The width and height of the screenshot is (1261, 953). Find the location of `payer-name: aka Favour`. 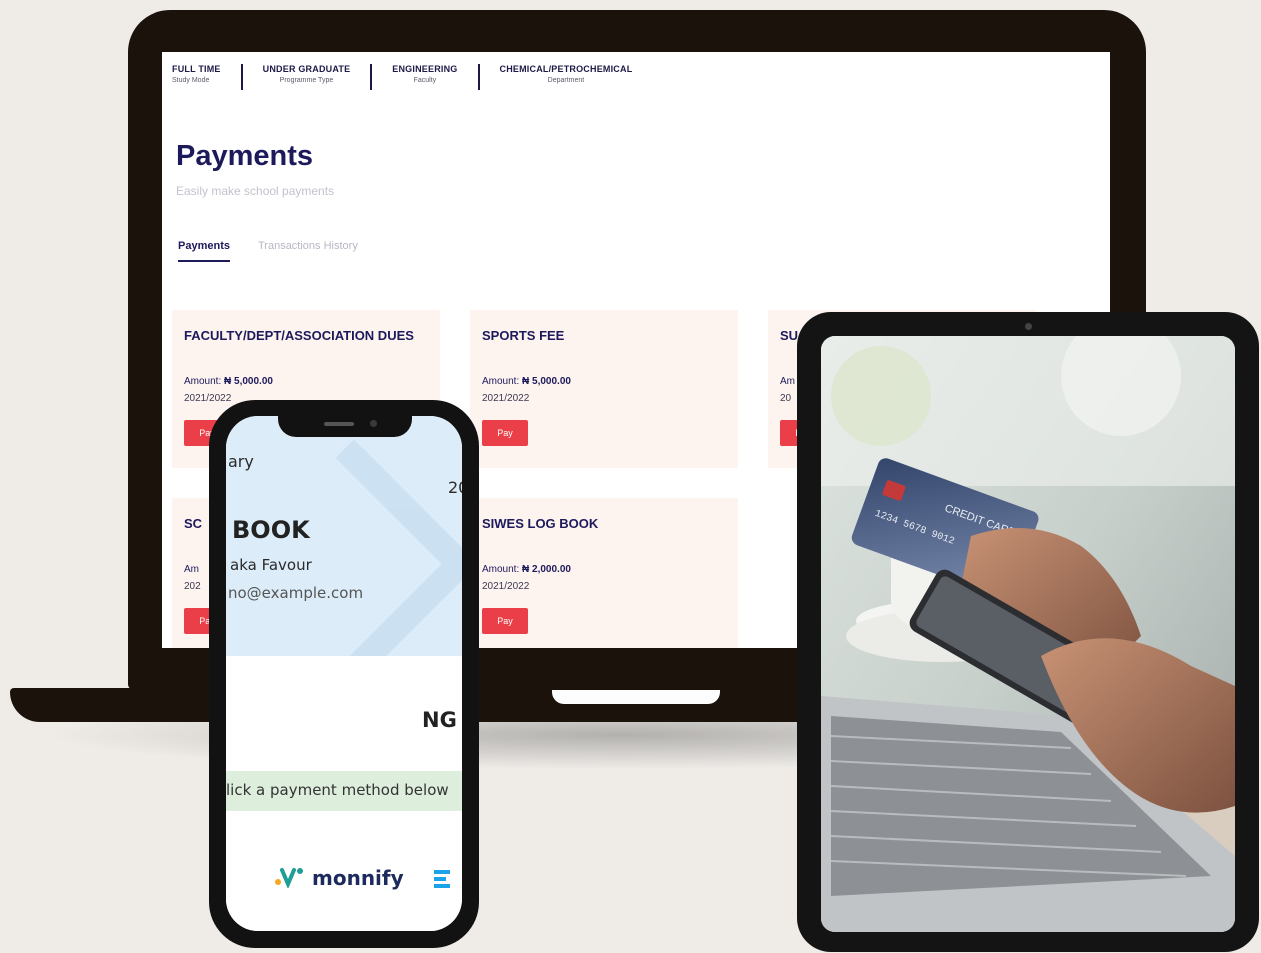

payer-name: aka Favour is located at coordinates (271, 565).